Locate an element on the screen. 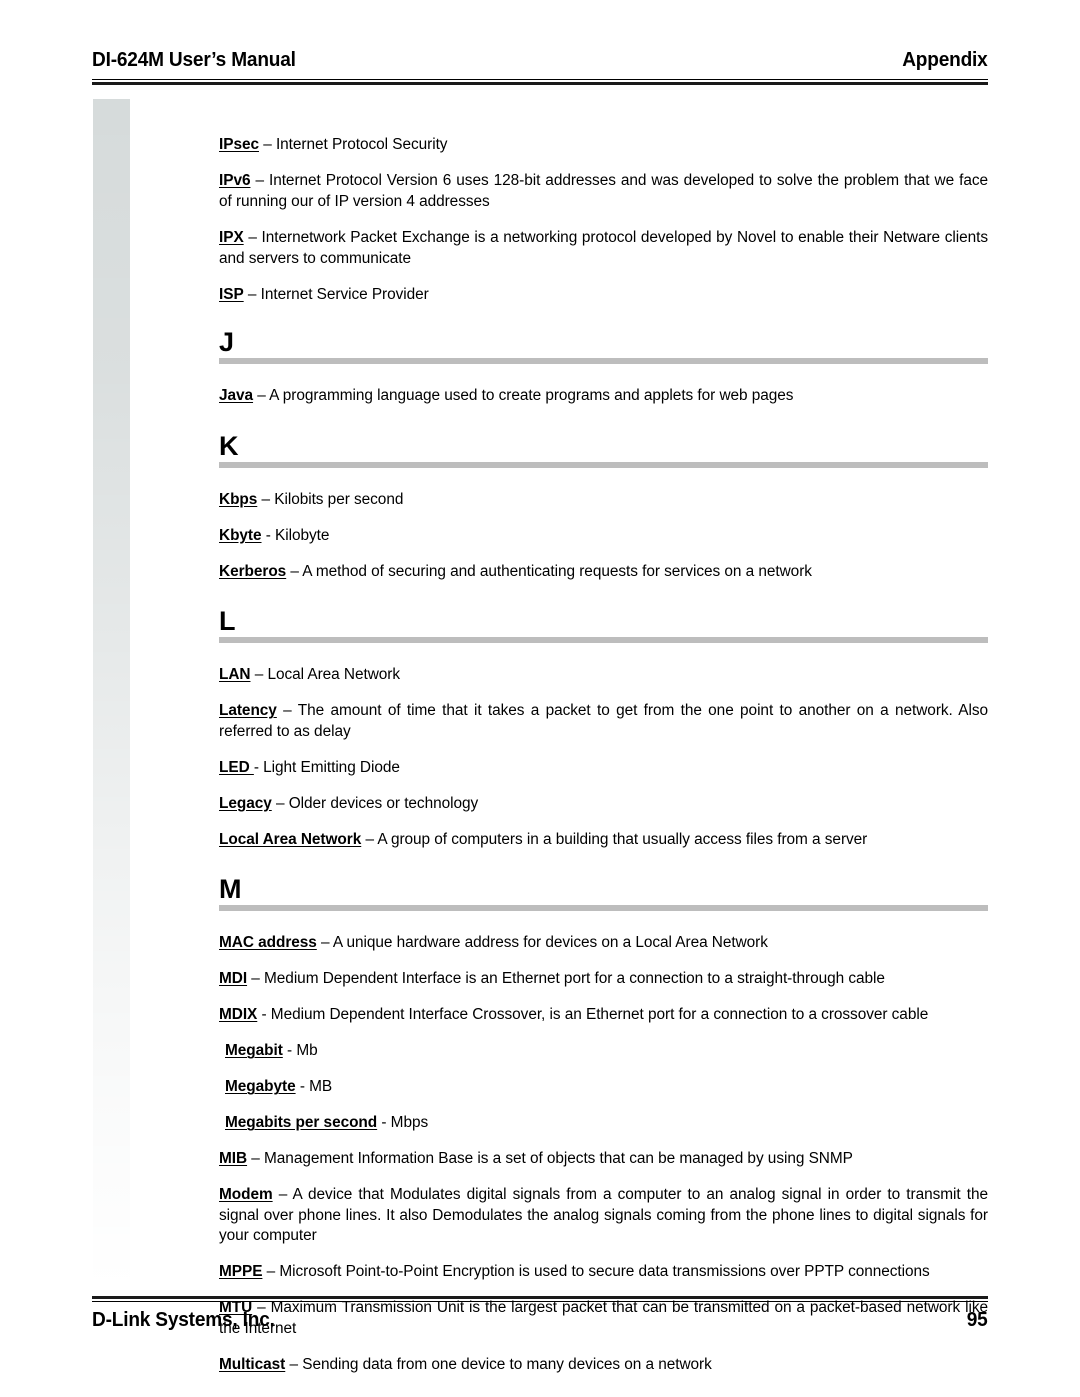 This screenshot has height=1397, width=1080. glossary-entry: LAN – Local Area Network is located at coordinates (603, 675).